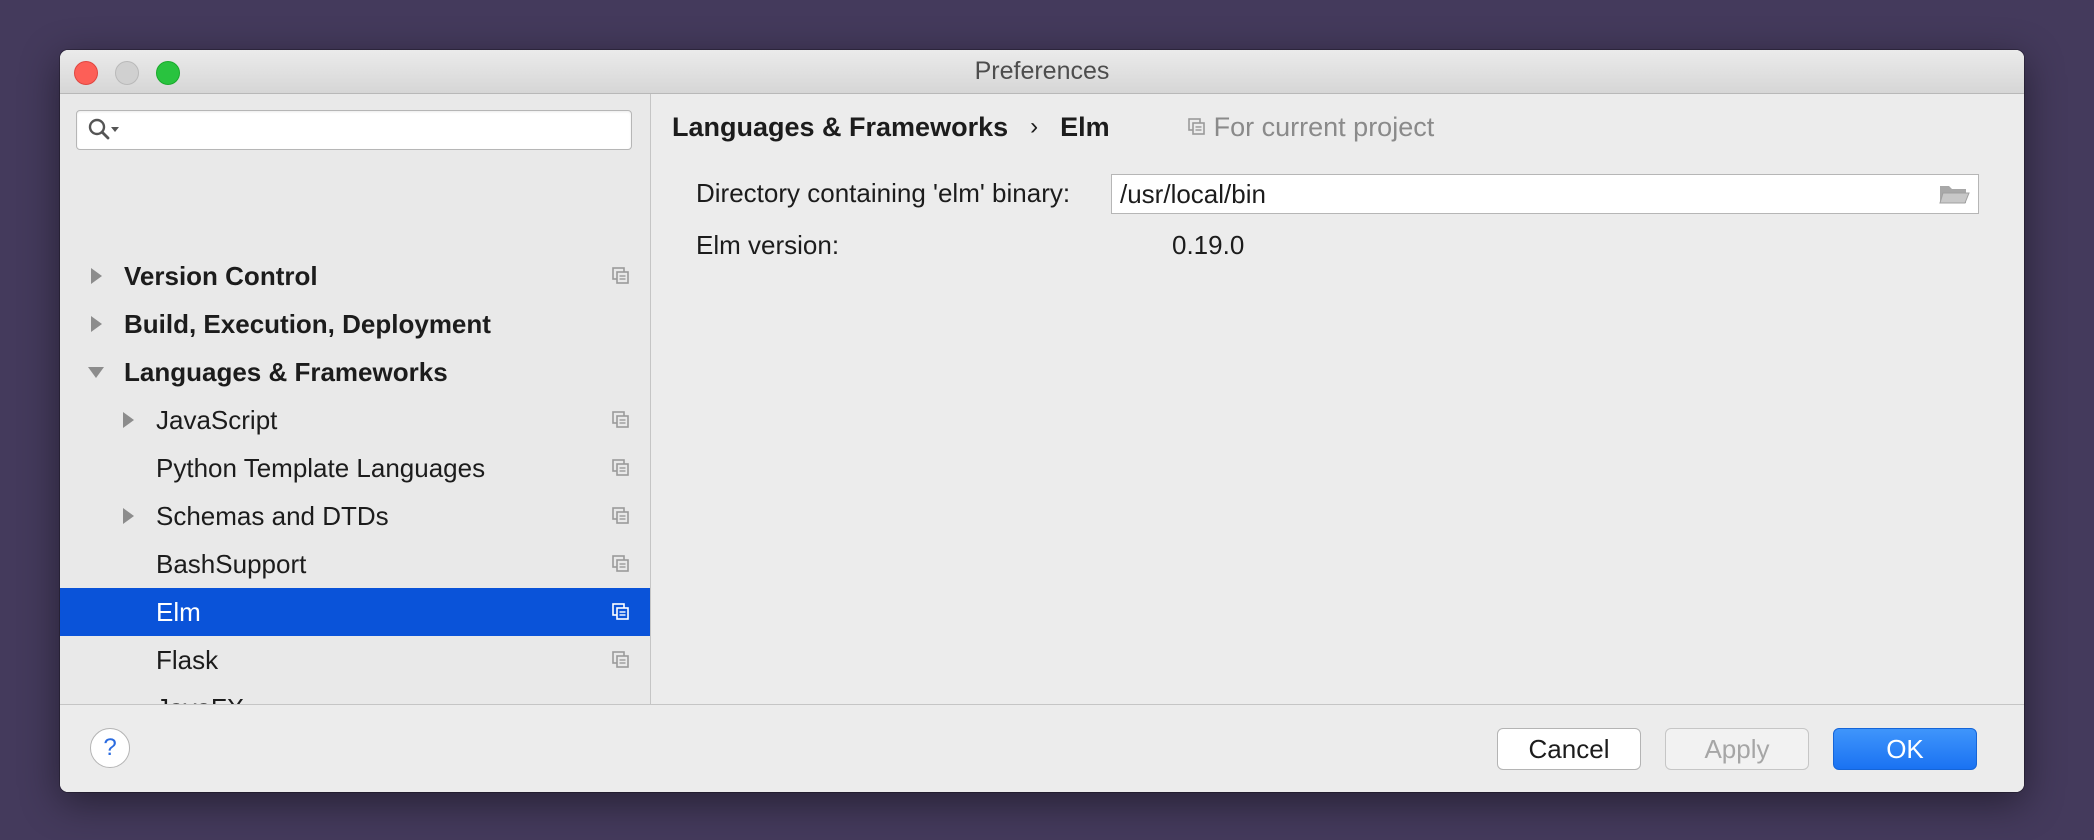 The width and height of the screenshot is (2094, 840). Describe the element at coordinates (200, 694) in the screenshot. I see `sidebar-item-label: JavaFX` at that location.